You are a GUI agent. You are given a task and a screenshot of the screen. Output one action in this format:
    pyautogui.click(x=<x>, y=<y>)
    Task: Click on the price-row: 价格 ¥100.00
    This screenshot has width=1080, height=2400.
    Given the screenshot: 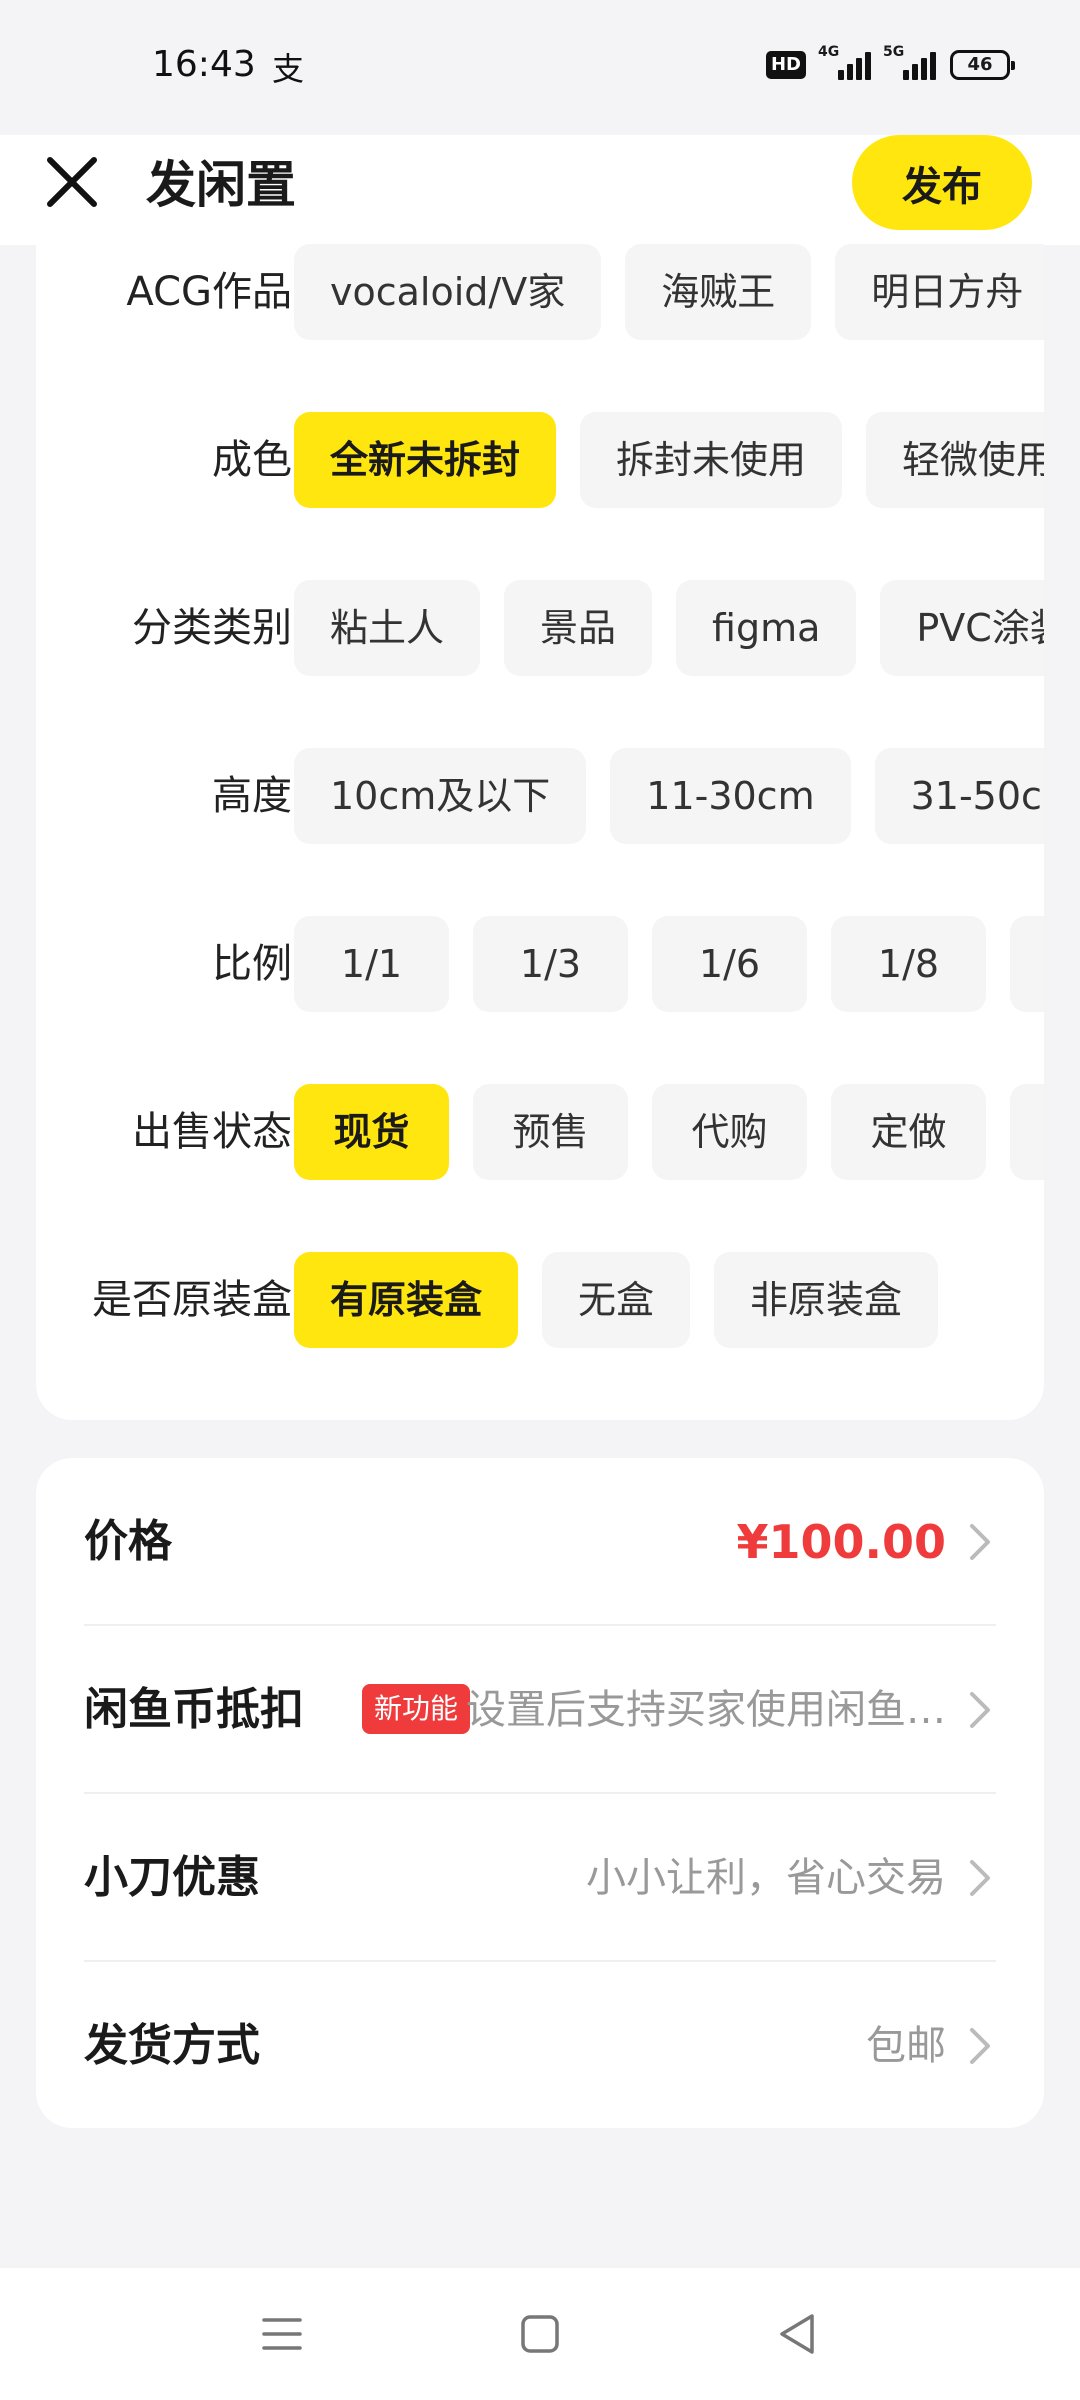 What is the action you would take?
    pyautogui.click(x=540, y=1542)
    